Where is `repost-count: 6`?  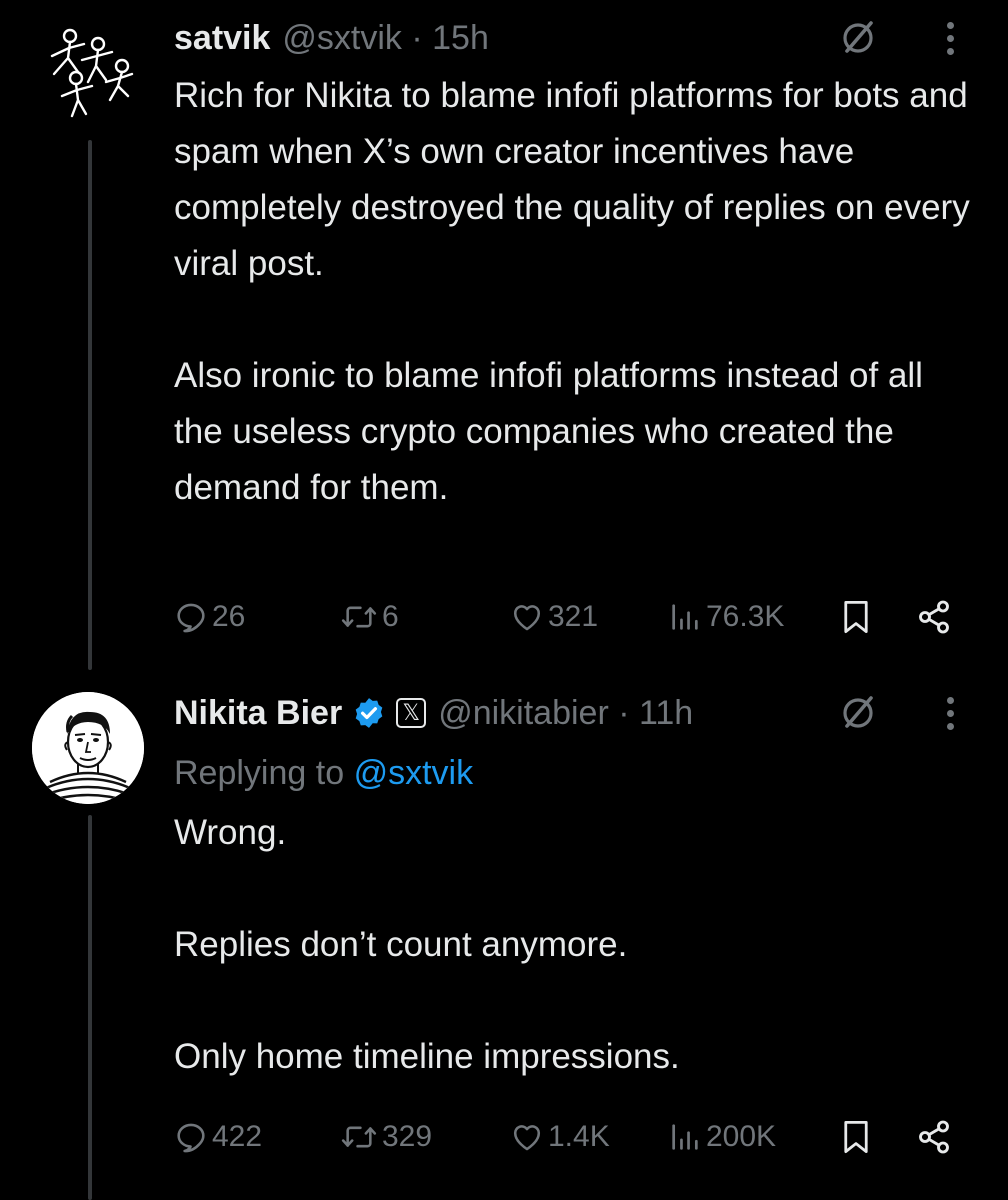 repost-count: 6 is located at coordinates (390, 616).